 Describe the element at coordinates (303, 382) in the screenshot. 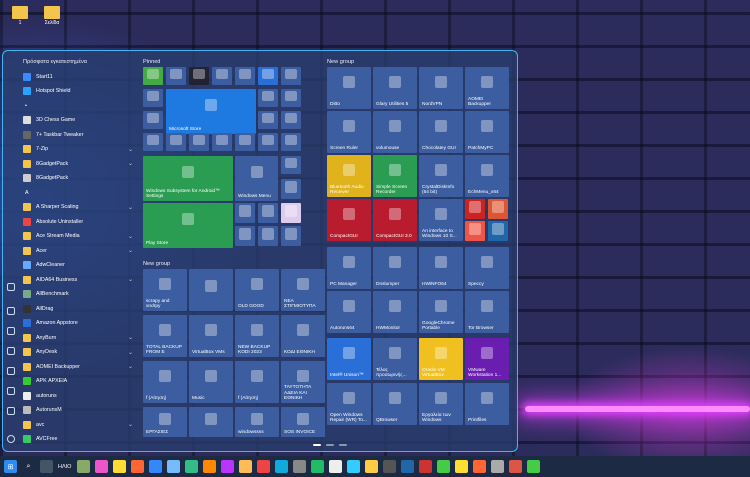

I see `tile-taytotita: ΤΑΥΤΟΤΗΤΑ ΑΔΕΙΑ ΚΑΙ ΕΘΝΙΚΗ` at that location.